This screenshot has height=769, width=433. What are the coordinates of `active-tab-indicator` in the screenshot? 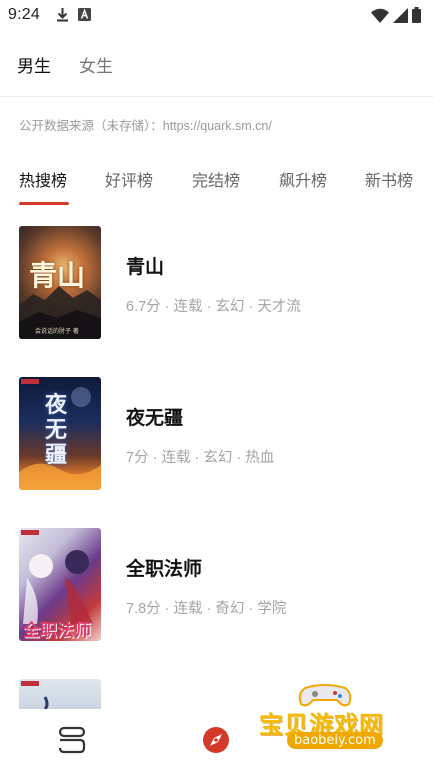 It's located at (44, 203).